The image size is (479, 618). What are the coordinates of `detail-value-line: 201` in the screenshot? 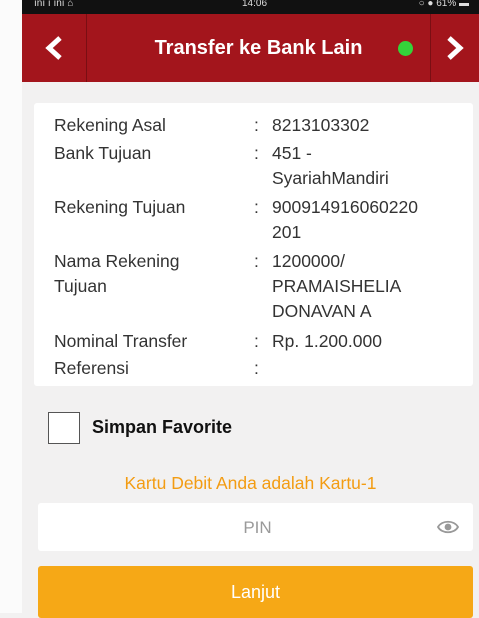 It's located at (287, 232).